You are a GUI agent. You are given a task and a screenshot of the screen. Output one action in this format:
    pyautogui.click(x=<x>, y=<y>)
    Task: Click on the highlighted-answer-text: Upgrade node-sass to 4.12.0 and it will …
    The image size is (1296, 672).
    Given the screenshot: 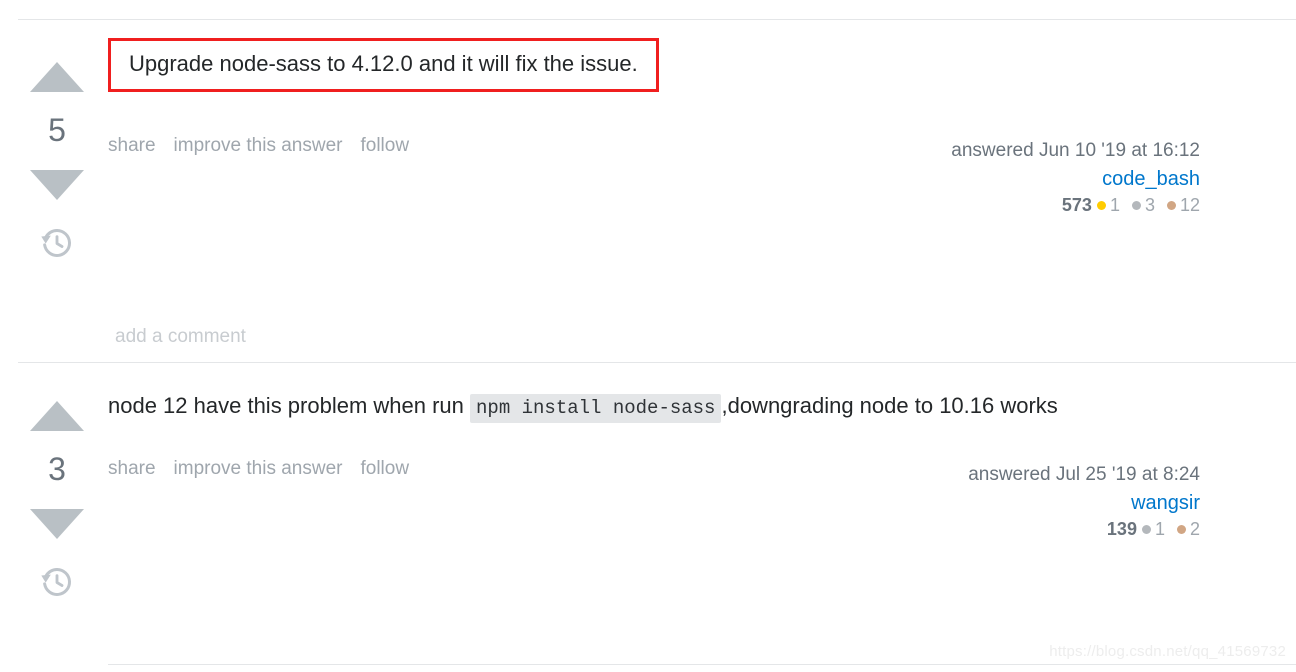 What is the action you would take?
    pyautogui.click(x=383, y=65)
    